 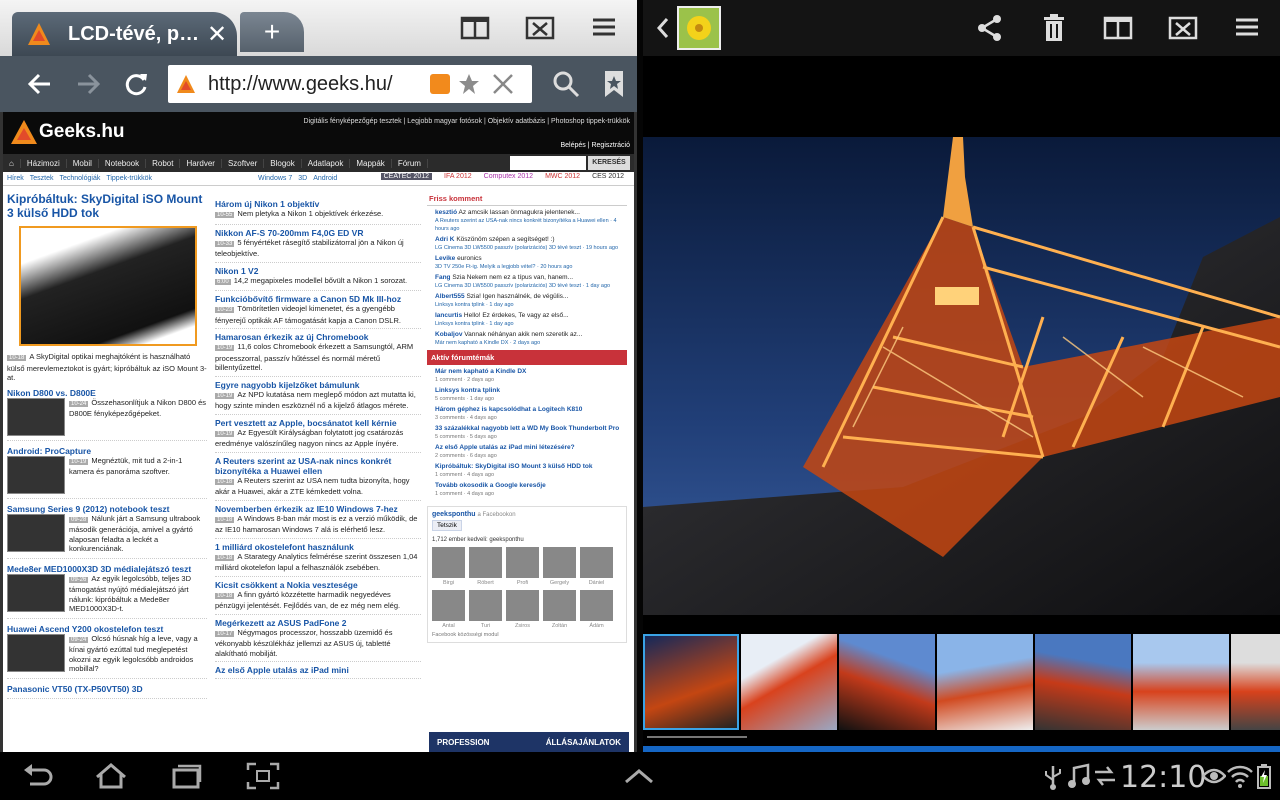 What do you see at coordinates (318, 271) in the screenshot?
I see `news-title: Nikon 1 V2` at bounding box center [318, 271].